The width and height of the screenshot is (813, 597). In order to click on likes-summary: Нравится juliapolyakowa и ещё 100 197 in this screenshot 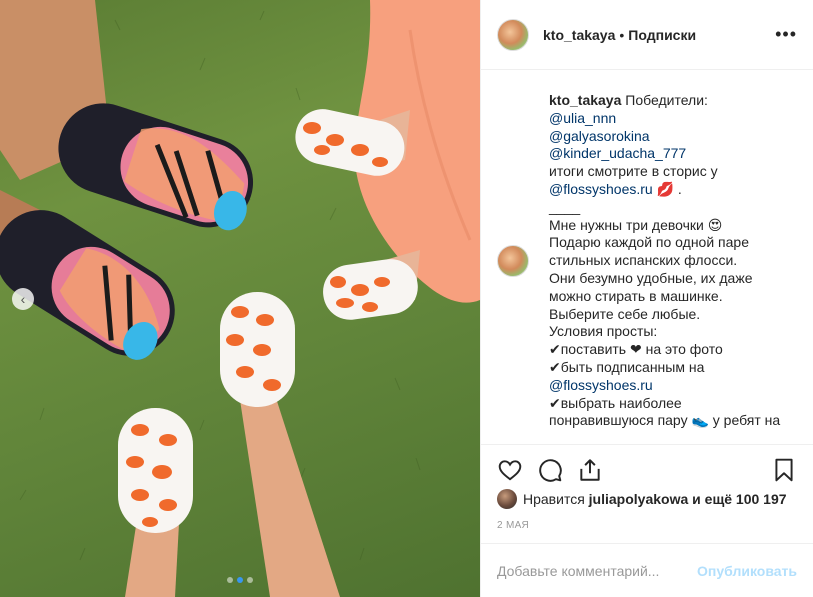, I will do `click(647, 499)`.